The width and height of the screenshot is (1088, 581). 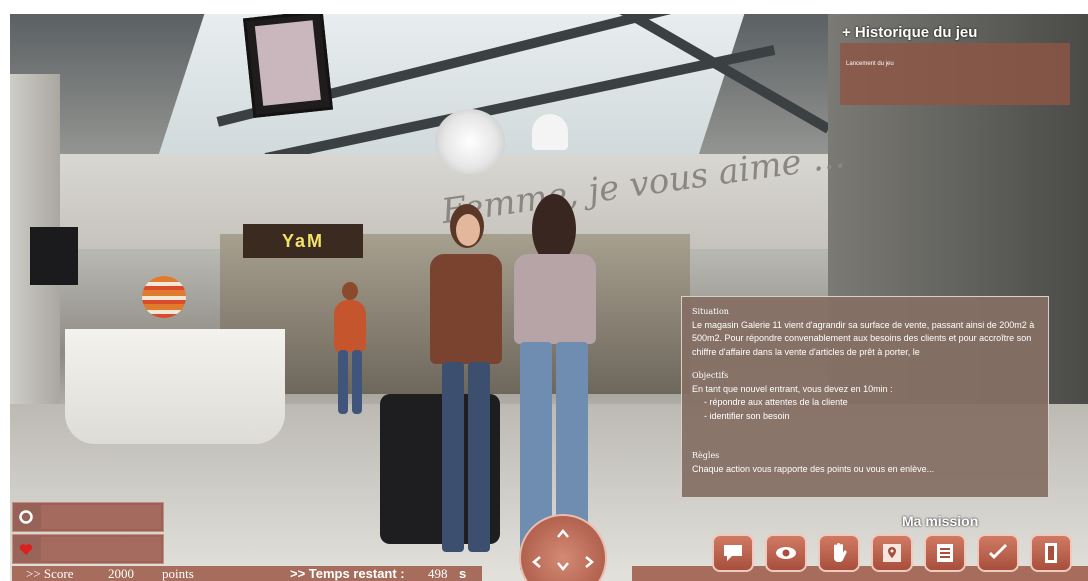 What do you see at coordinates (940, 521) in the screenshot?
I see `mission-label: Ma mission` at bounding box center [940, 521].